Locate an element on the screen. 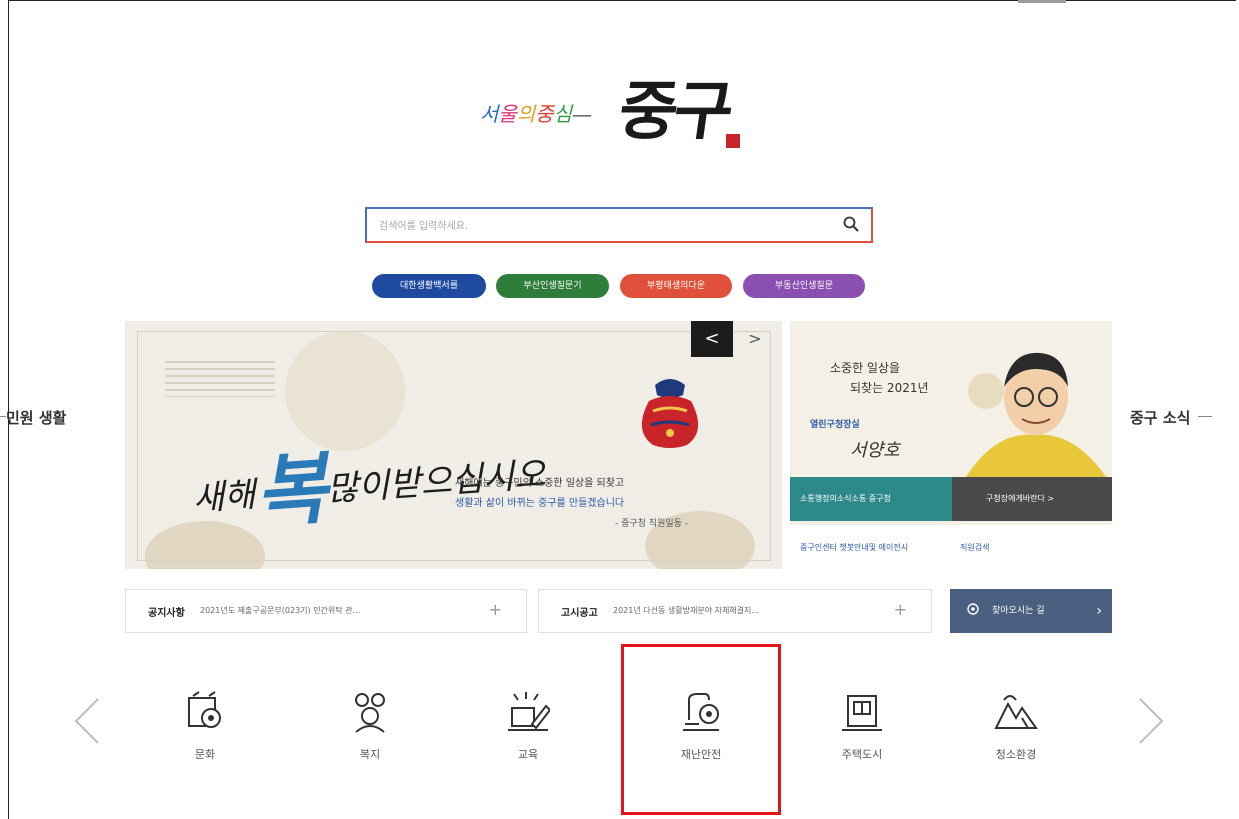 This screenshot has height=819, width=1239. staff-search-link: 직원검색 is located at coordinates (1030, 548).